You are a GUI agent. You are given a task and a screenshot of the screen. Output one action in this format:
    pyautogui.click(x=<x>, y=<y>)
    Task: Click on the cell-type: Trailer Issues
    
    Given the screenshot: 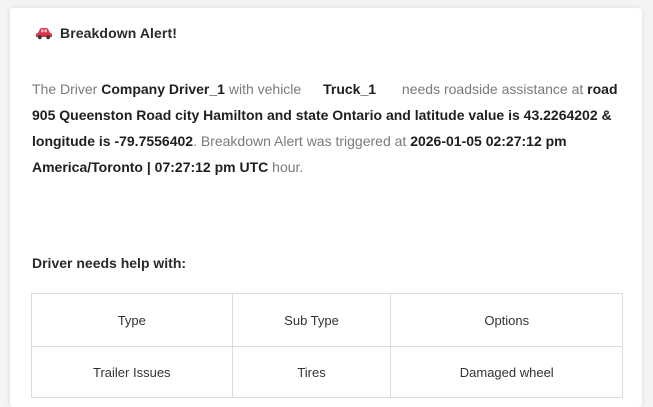 What is the action you would take?
    pyautogui.click(x=132, y=372)
    